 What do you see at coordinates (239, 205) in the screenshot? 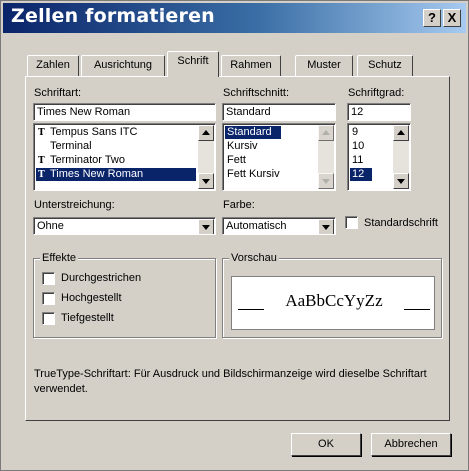
I see `color-label: Farbe:` at bounding box center [239, 205].